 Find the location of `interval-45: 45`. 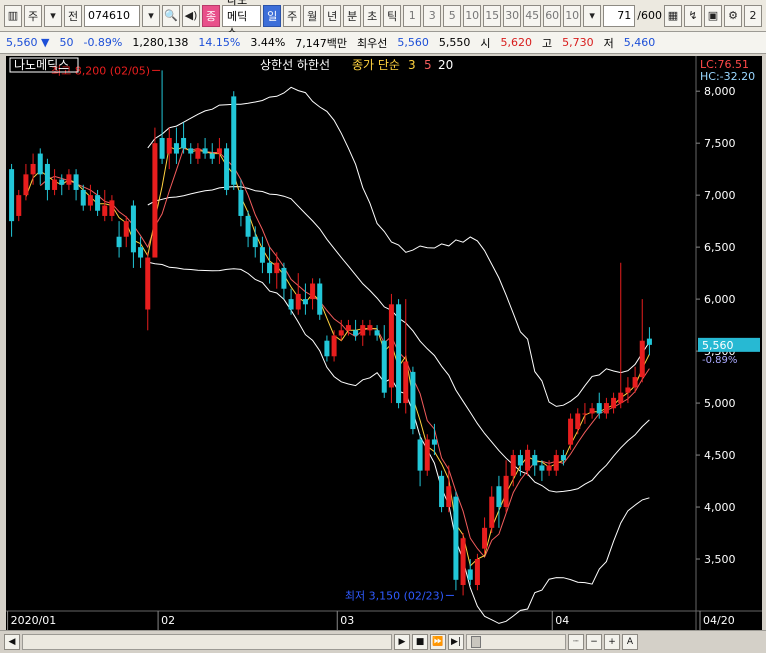

interval-45: 45 is located at coordinates (532, 15).